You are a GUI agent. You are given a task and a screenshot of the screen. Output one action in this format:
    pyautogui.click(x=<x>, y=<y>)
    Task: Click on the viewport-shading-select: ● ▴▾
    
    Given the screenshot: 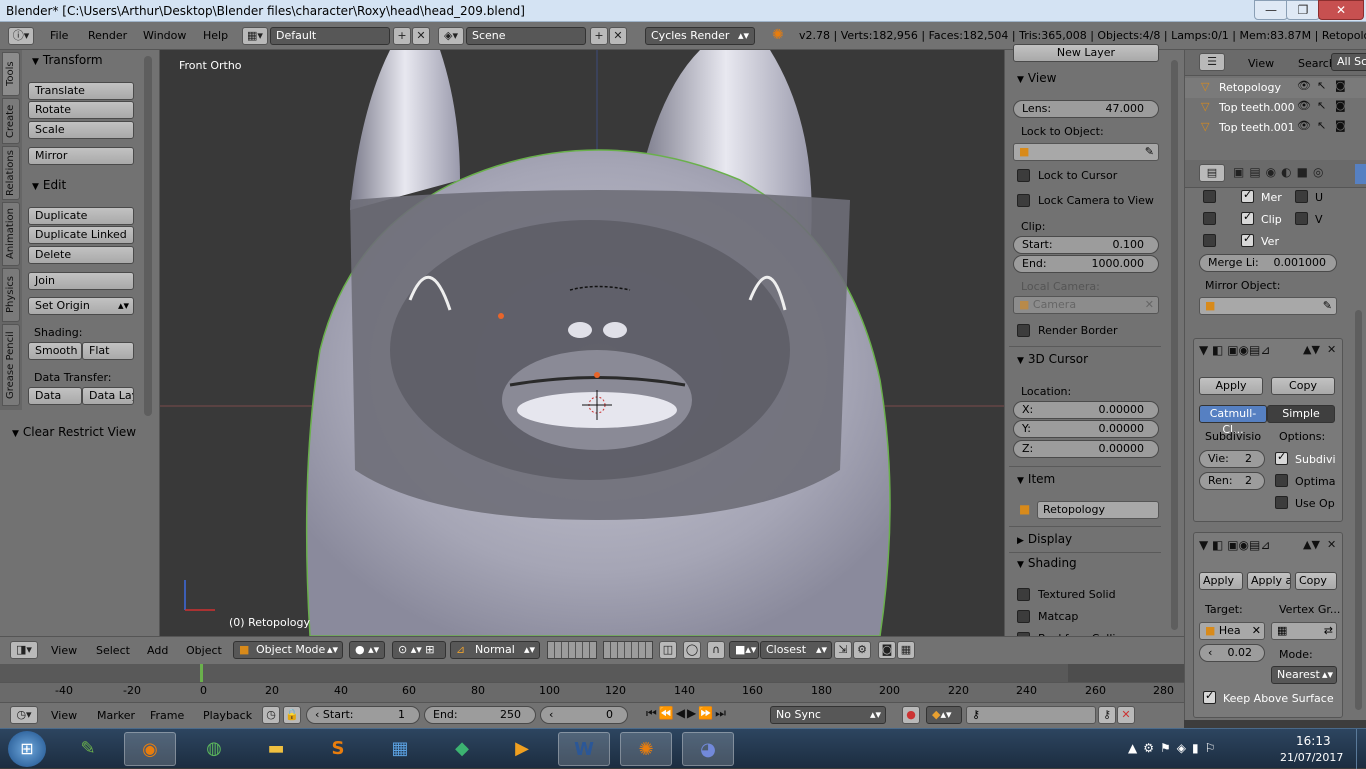 What is the action you would take?
    pyautogui.click(x=367, y=650)
    